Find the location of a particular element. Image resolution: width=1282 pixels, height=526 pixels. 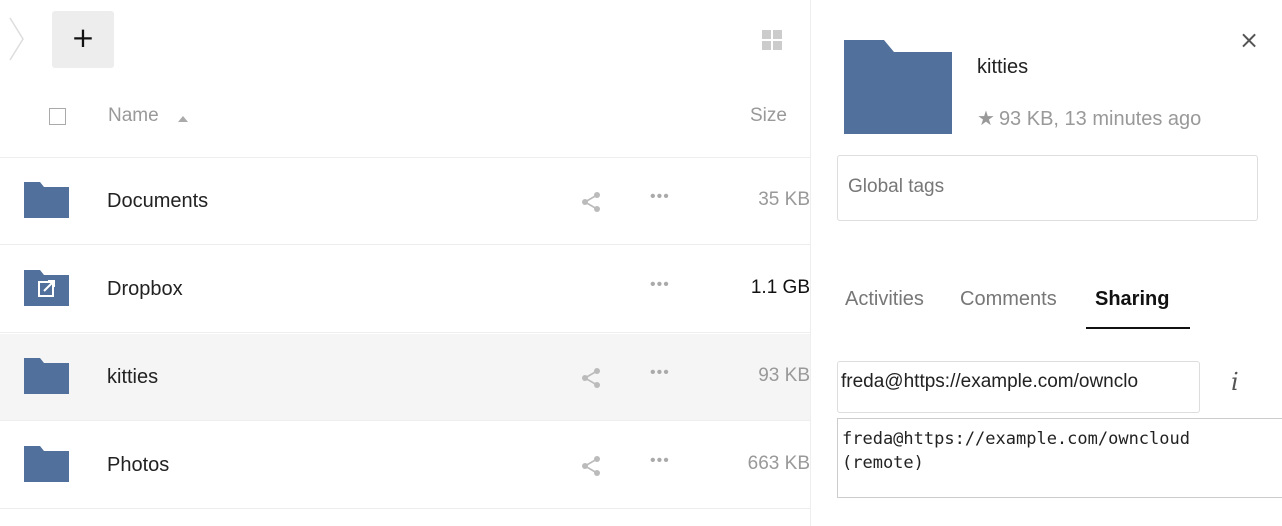

new-button: + is located at coordinates (83, 39).